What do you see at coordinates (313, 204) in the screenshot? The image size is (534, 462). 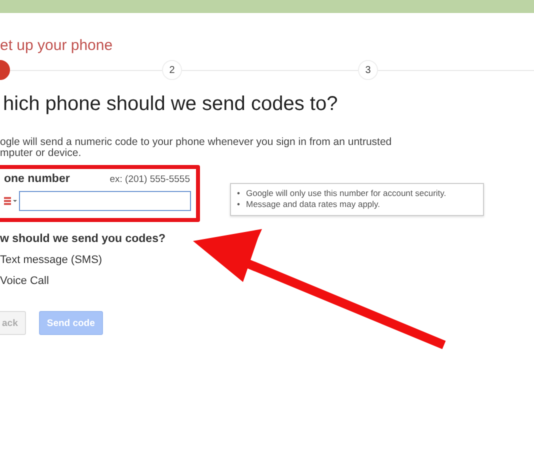 I see `tooltip-text: Message and data rates may apply.` at bounding box center [313, 204].